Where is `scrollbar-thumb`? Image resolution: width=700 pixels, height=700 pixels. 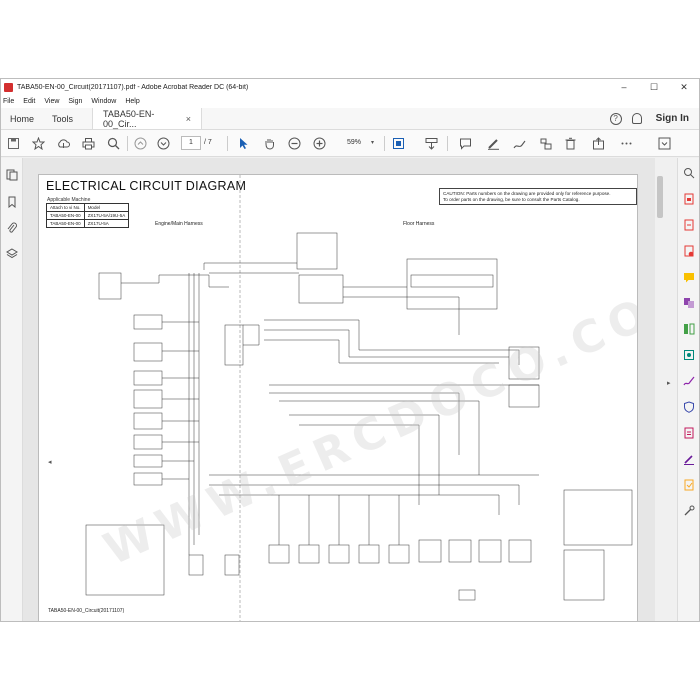
scrollbar-thumb is located at coordinates (660, 197).